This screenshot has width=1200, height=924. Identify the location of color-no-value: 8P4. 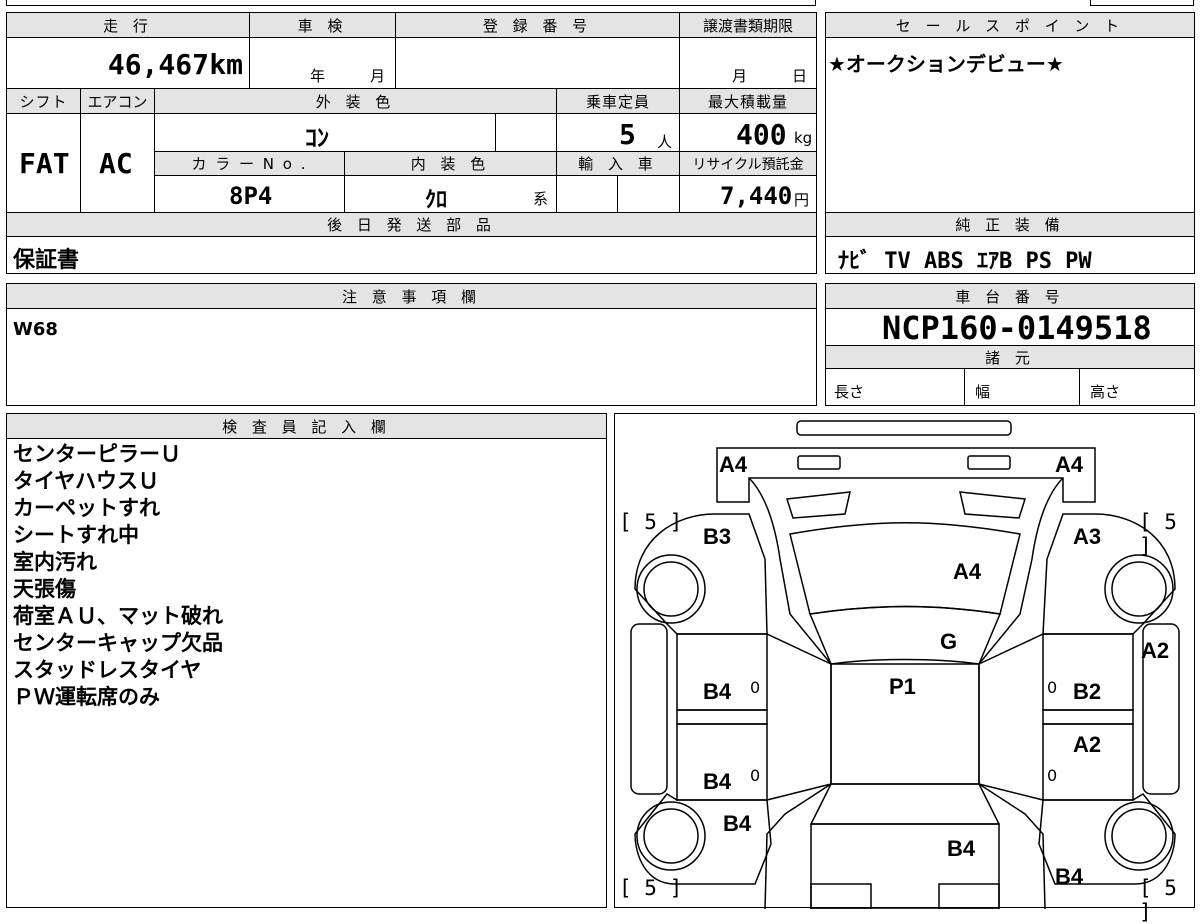
(251, 196).